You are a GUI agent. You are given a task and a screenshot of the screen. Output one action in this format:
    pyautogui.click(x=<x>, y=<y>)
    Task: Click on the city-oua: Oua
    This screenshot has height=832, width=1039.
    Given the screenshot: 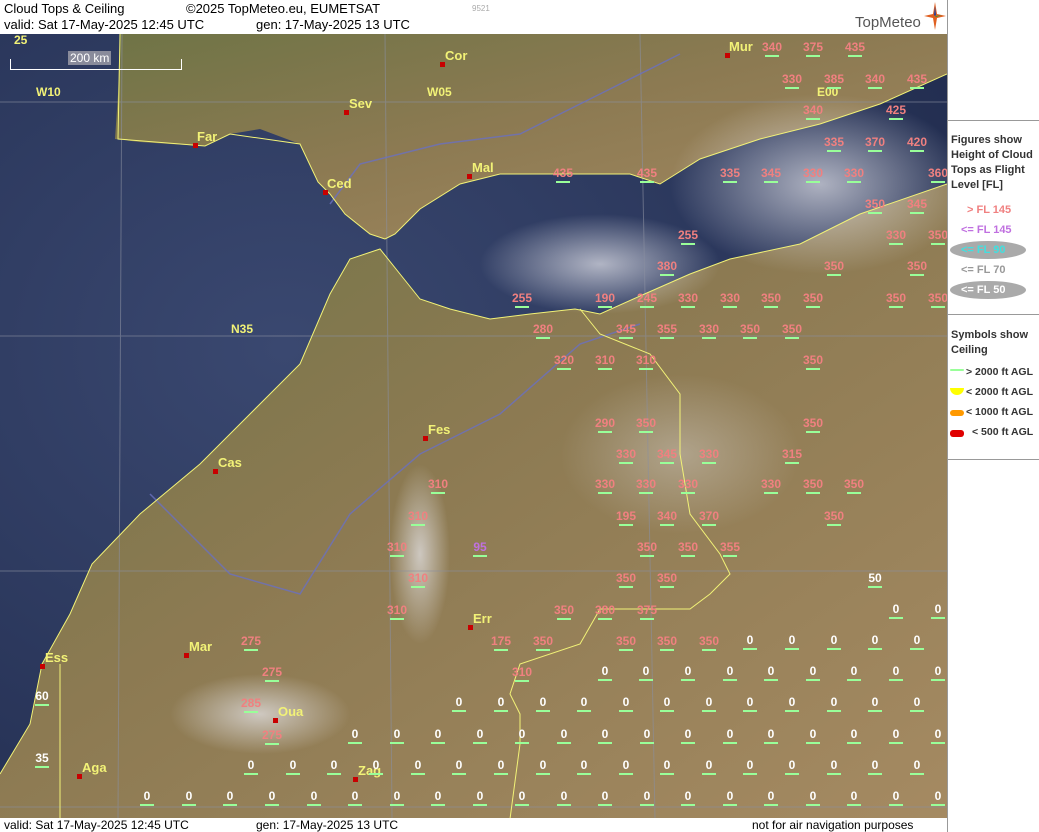 What is the action you would take?
    pyautogui.click(x=291, y=711)
    